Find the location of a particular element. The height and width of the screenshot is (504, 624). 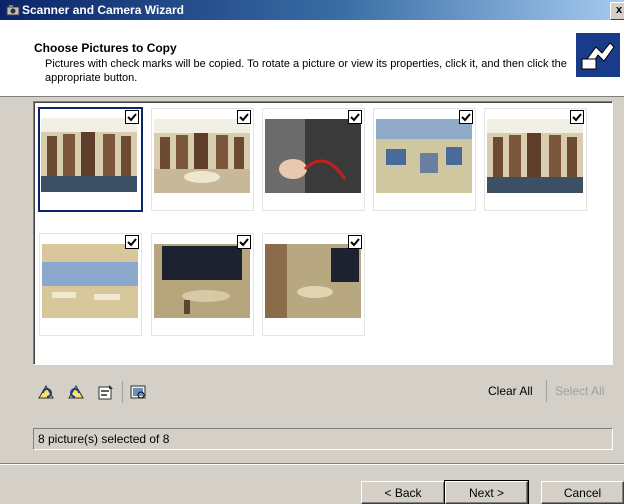

photo-night-window is located at coordinates (202, 281).